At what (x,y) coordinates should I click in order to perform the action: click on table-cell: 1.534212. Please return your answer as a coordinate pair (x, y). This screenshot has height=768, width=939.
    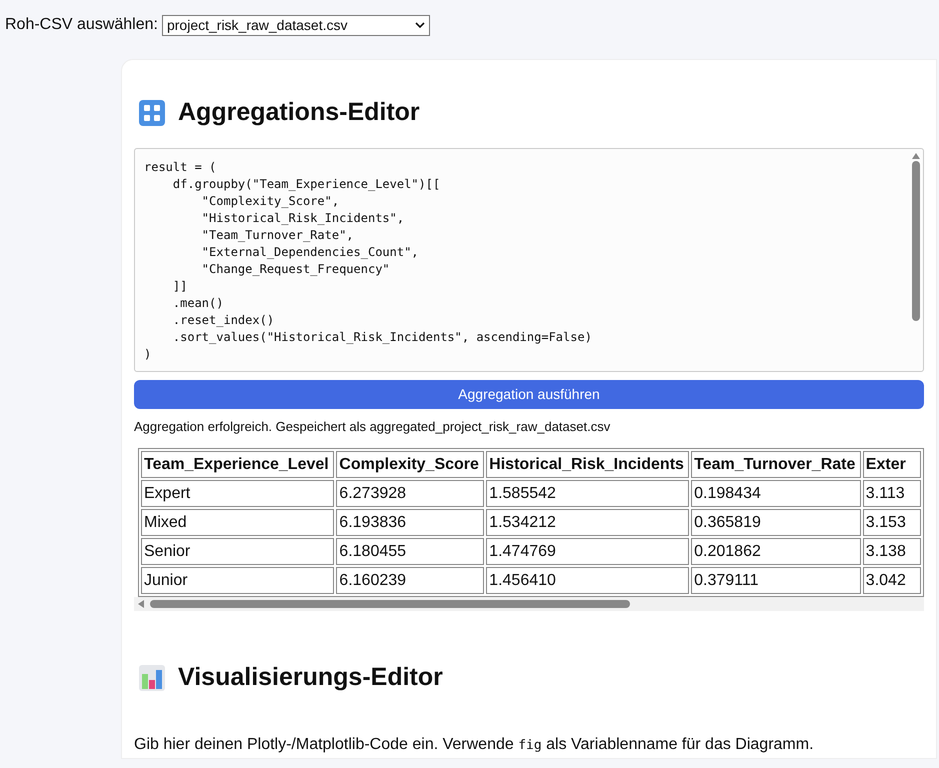
    Looking at the image, I should click on (588, 522).